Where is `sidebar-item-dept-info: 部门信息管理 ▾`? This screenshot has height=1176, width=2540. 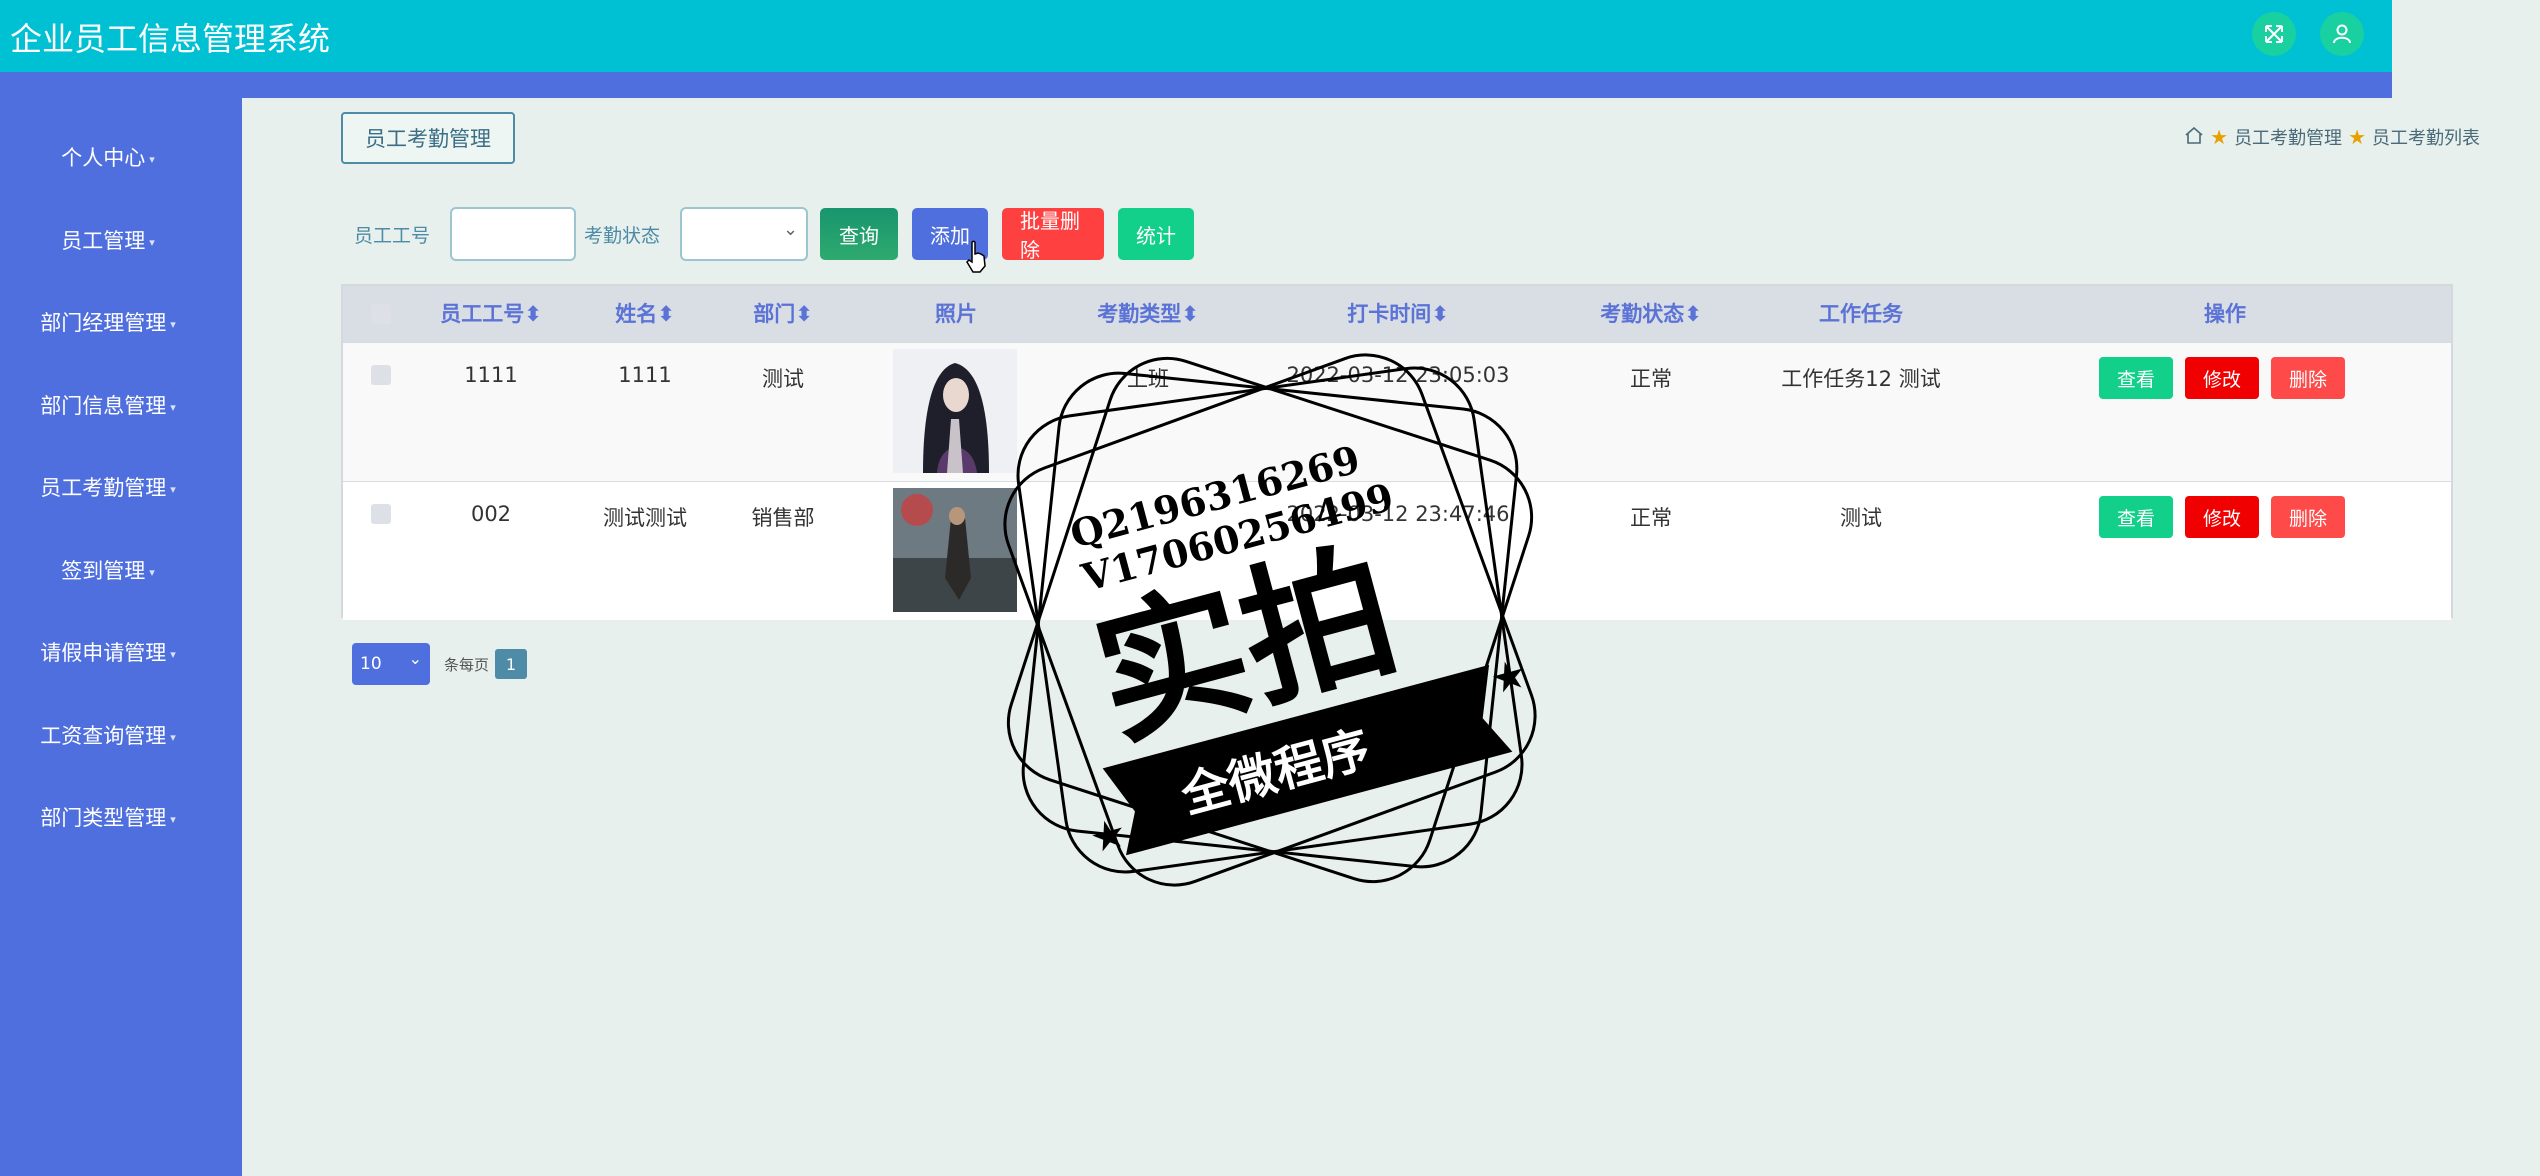 sidebar-item-dept-info: 部门信息管理 ▾ is located at coordinates (108, 405).